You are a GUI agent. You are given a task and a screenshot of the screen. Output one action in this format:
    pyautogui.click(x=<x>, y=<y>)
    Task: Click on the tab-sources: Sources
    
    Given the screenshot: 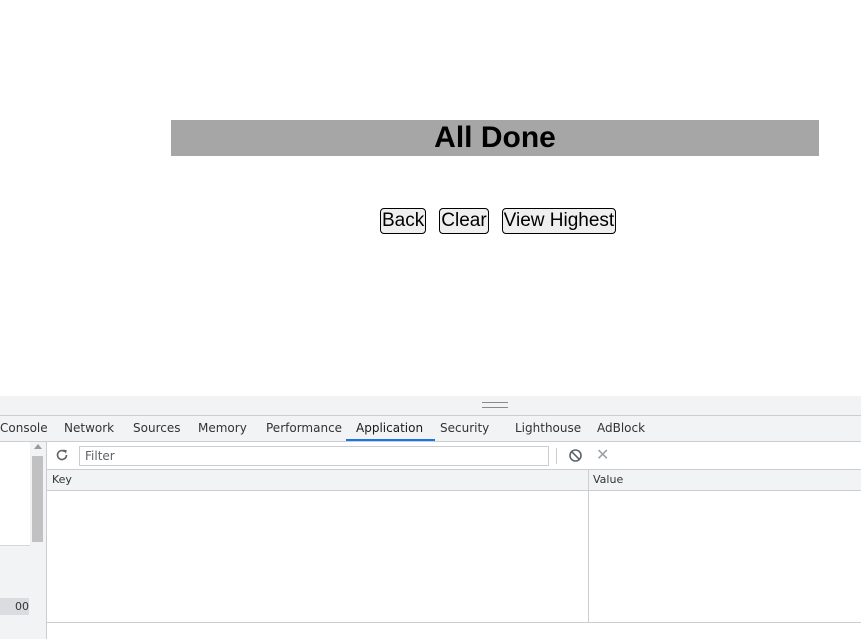 What is the action you would take?
    pyautogui.click(x=156, y=428)
    